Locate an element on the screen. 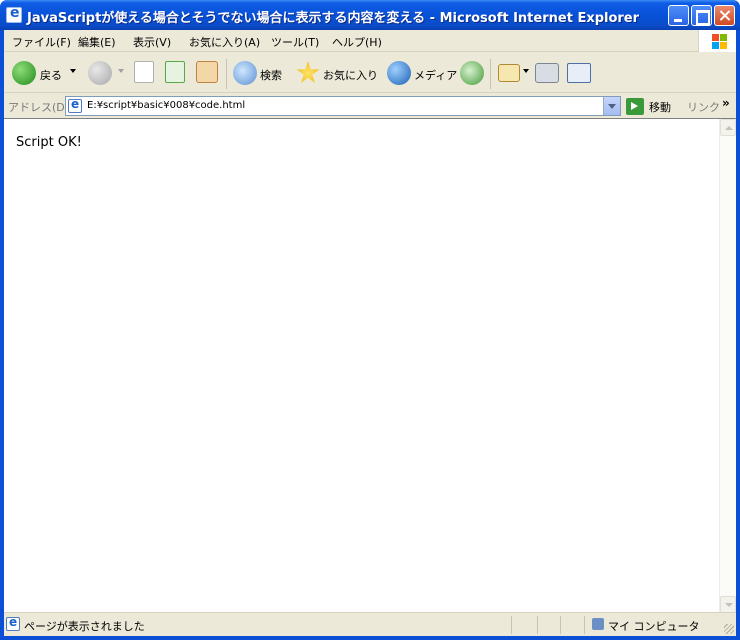  search-icon is located at coordinates (245, 73).